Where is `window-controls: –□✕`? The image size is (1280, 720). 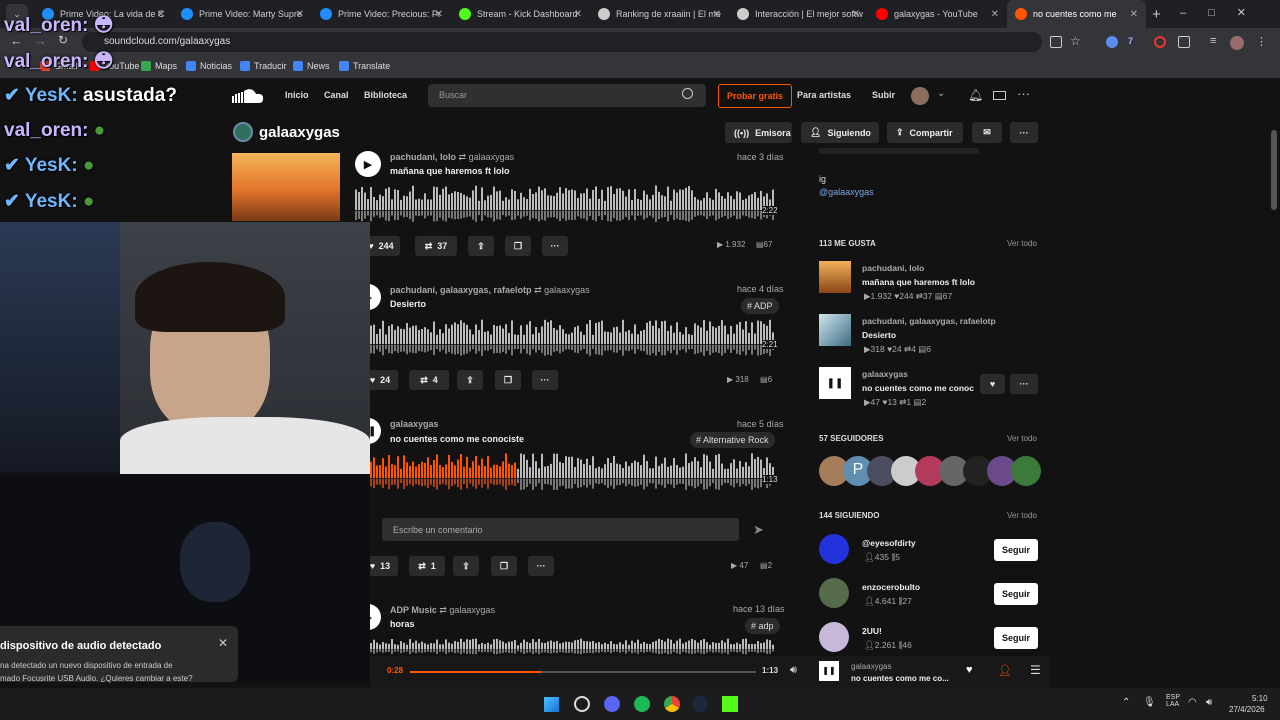
window-controls: –□✕ is located at coordinates (1224, 12).